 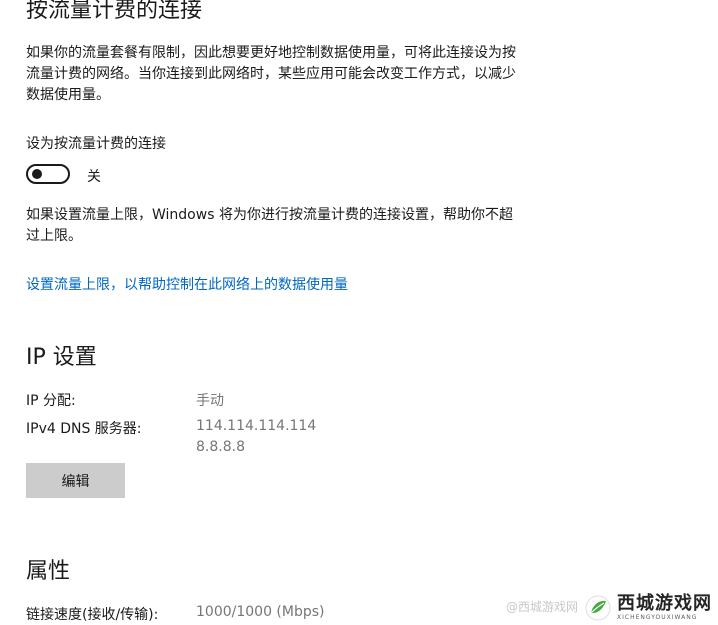 What do you see at coordinates (260, 612) in the screenshot?
I see `link-speed-value: 1000/1000 (Mbps)` at bounding box center [260, 612].